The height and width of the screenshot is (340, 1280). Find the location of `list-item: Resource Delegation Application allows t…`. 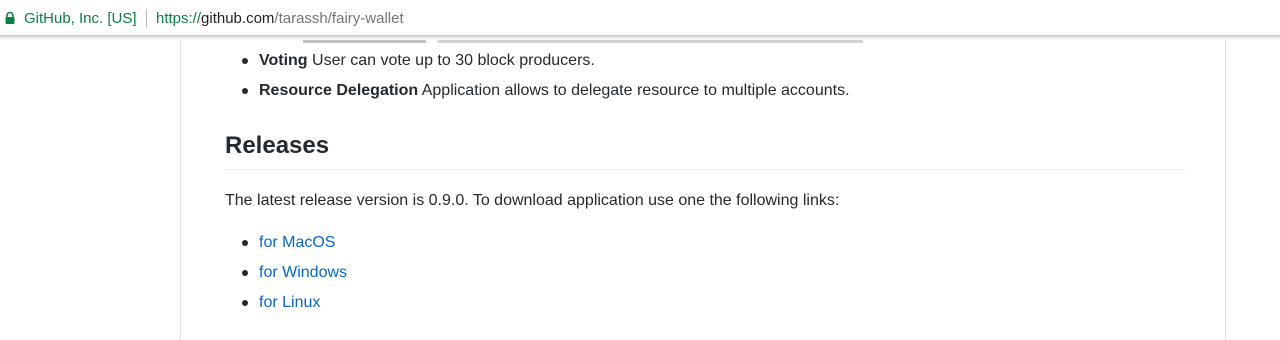

list-item: Resource Delegation Application allows t… is located at coordinates (537, 95).